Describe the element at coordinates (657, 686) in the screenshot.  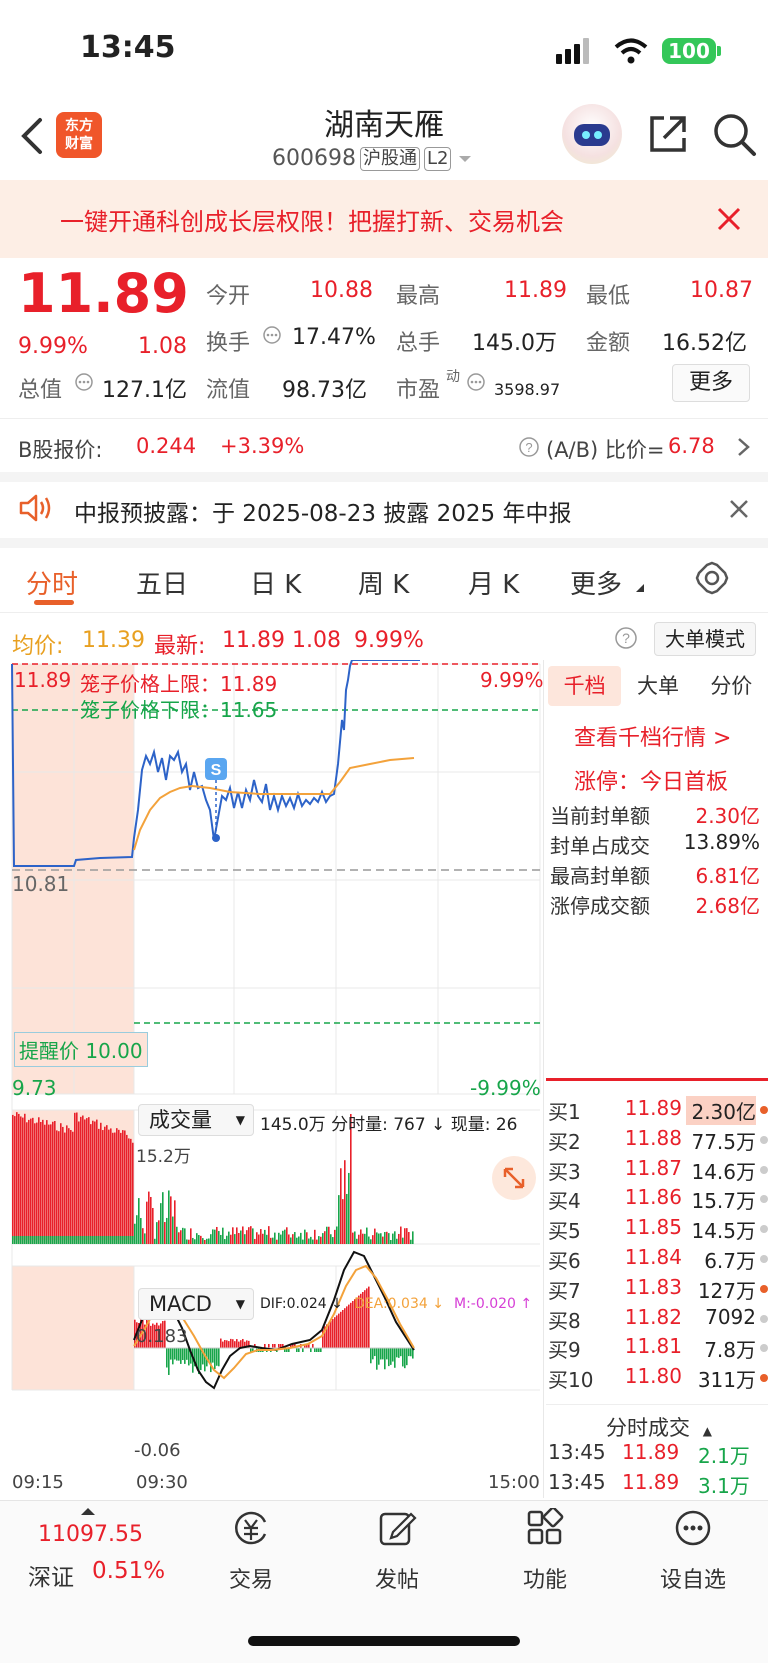
I see `tab-big-order: 大单` at that location.